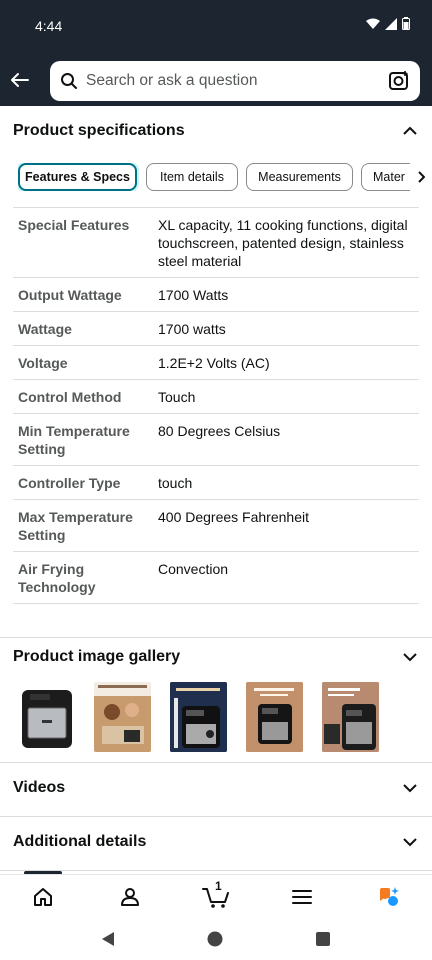 Image resolution: width=432 pixels, height=960 pixels. I want to click on tab-measurements: Measurements, so click(299, 177).